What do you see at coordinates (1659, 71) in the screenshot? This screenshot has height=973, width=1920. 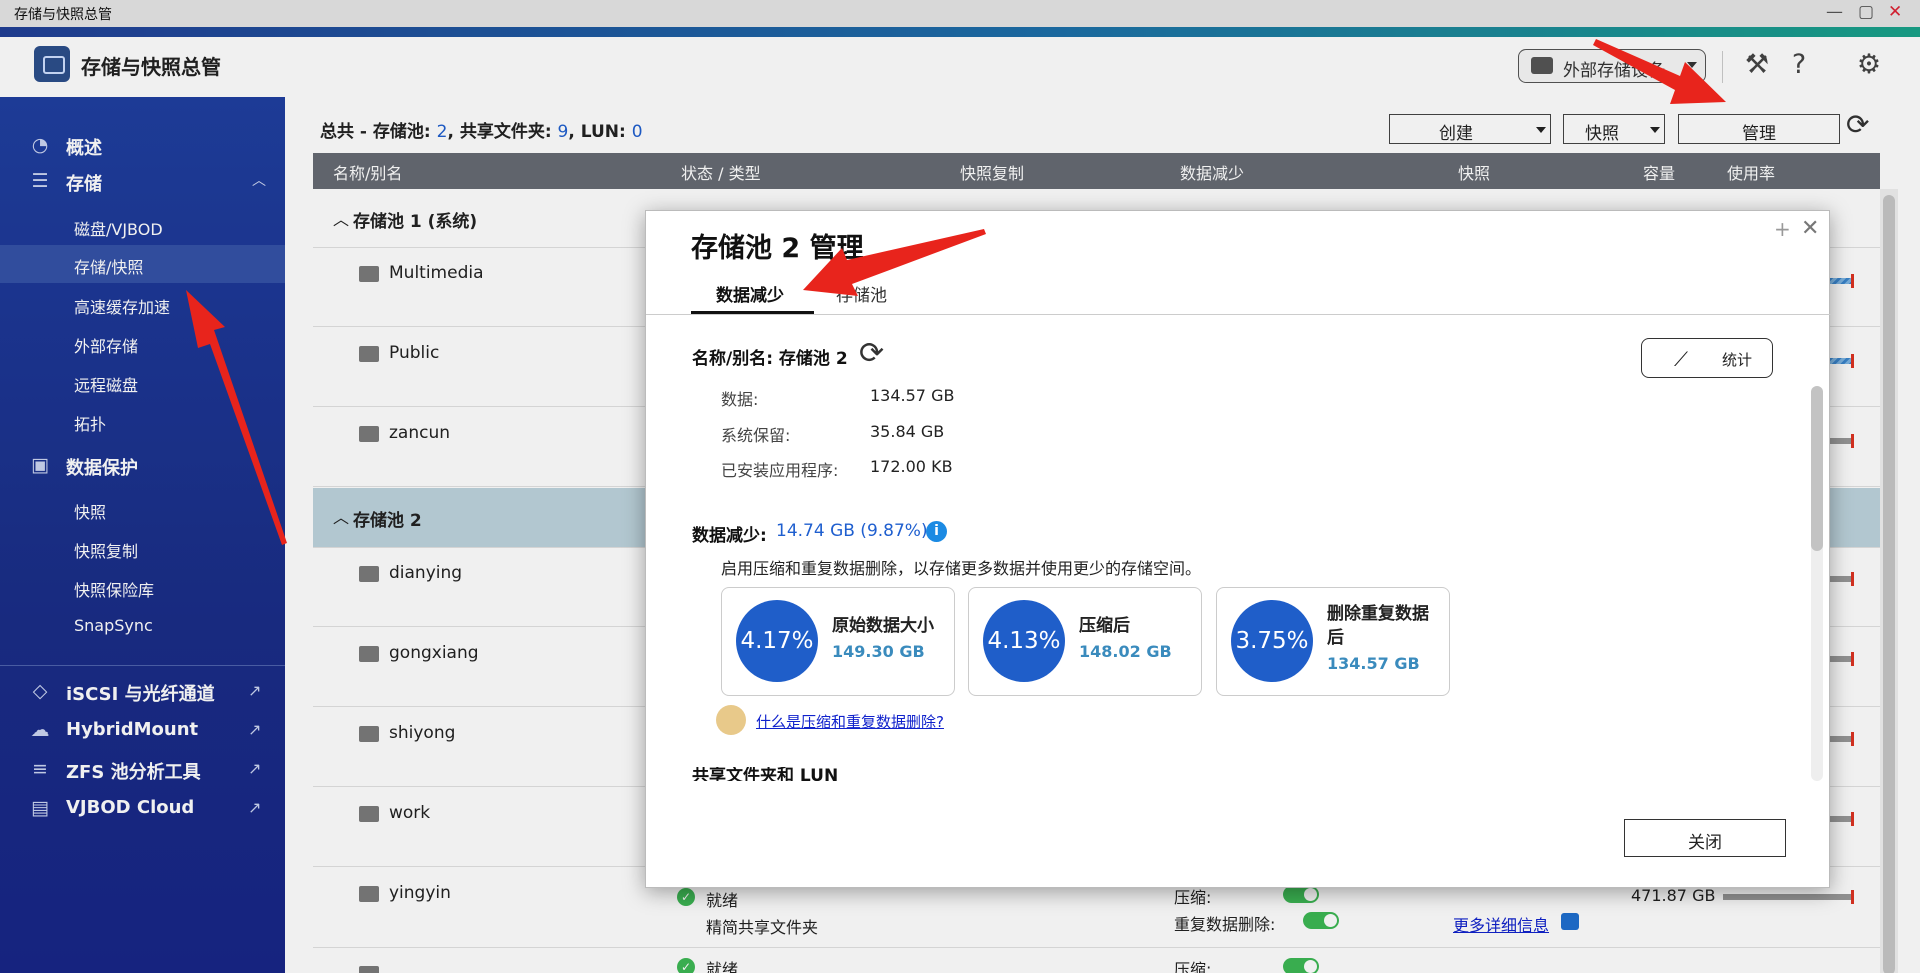 I see `arrow-annotation-manage` at bounding box center [1659, 71].